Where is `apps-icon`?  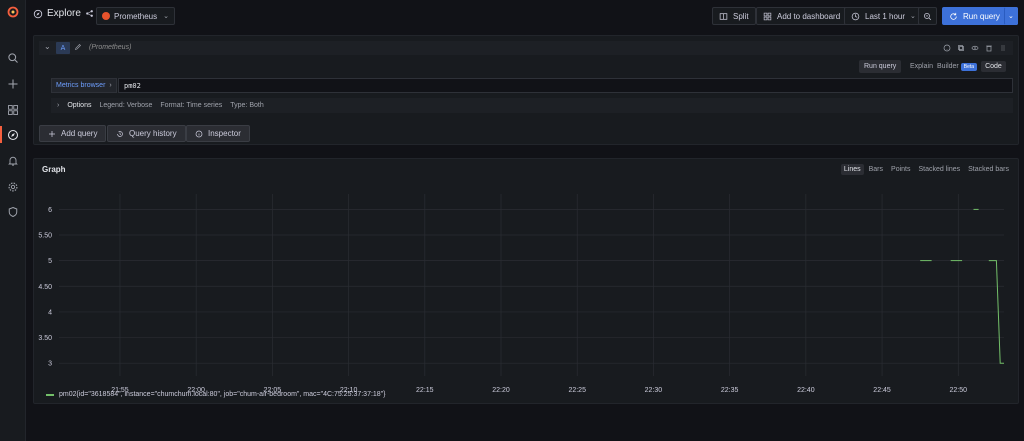 apps-icon is located at coordinates (767, 16).